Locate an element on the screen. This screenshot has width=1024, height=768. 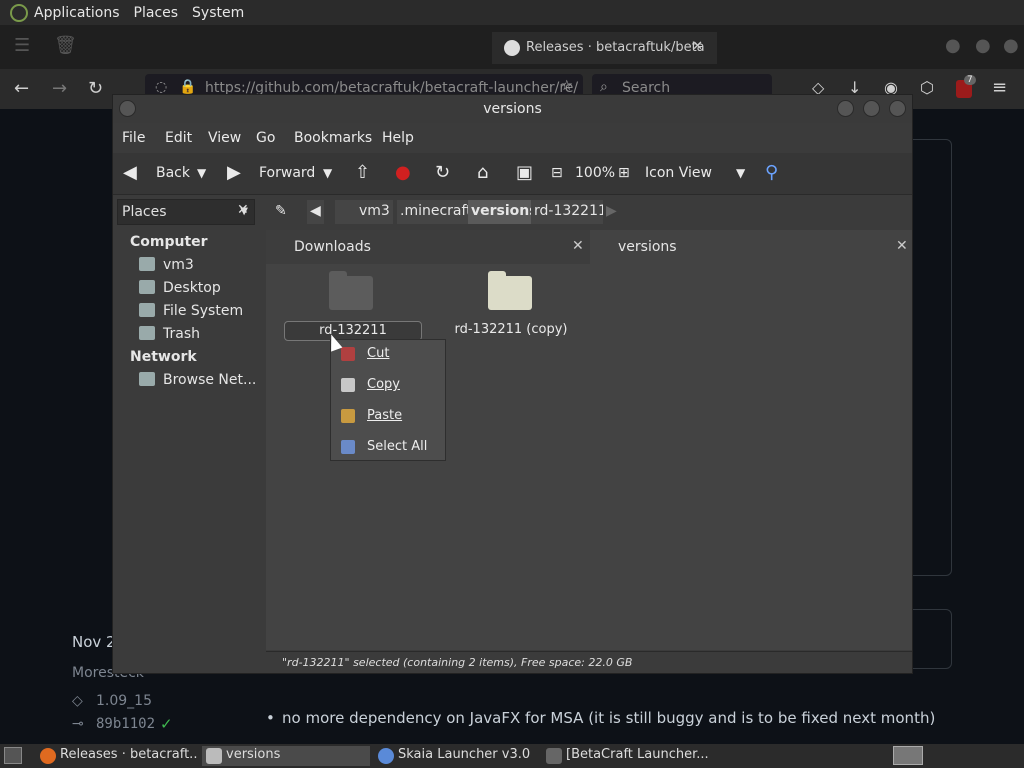
zoom-out-icon: ⊟ is located at coordinates (557, 173).